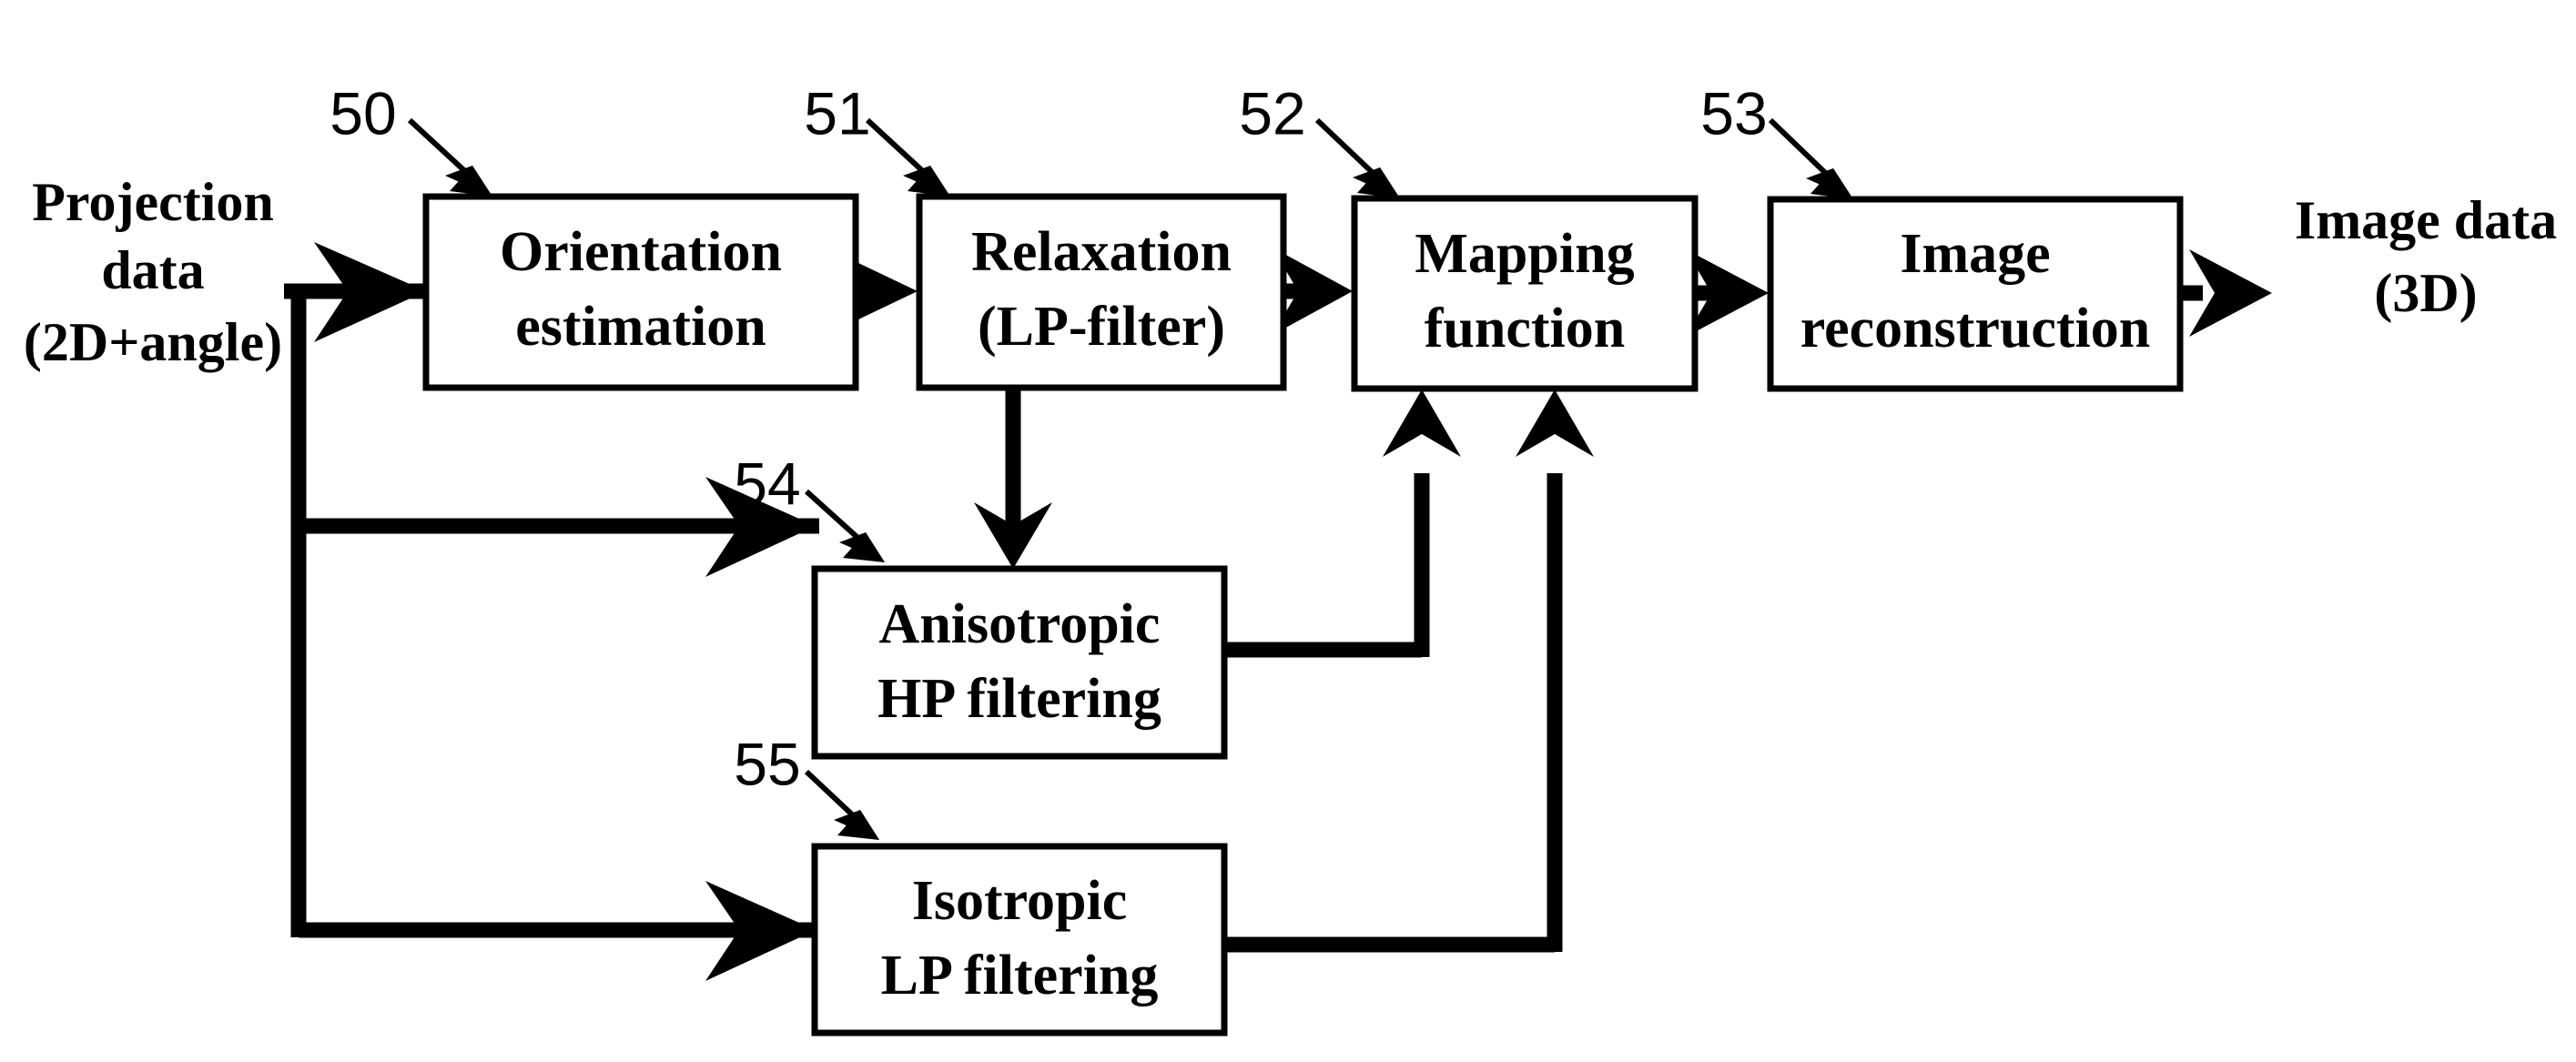 The image size is (2576, 1062). What do you see at coordinates (1403, 671) in the screenshot?
I see `arrow-isotropic-to-mapping` at bounding box center [1403, 671].